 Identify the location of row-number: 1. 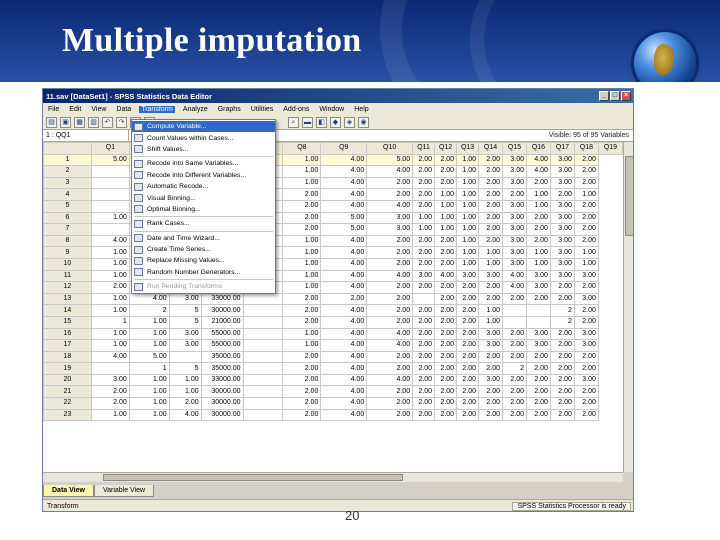
(67, 160).